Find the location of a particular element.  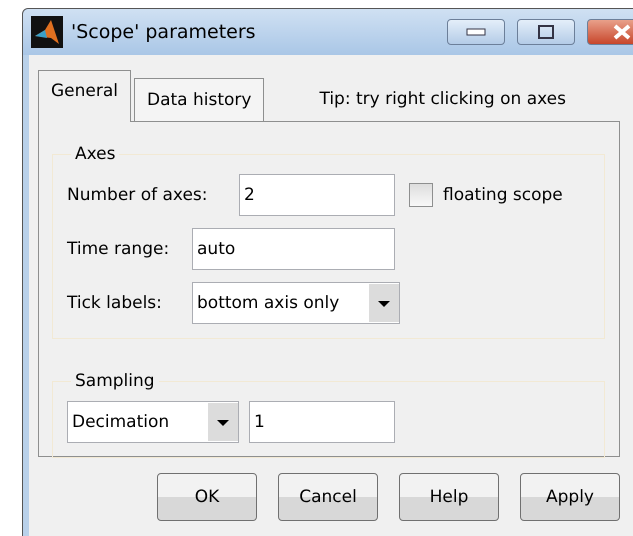

field-label: Tick labels: is located at coordinates (115, 303).